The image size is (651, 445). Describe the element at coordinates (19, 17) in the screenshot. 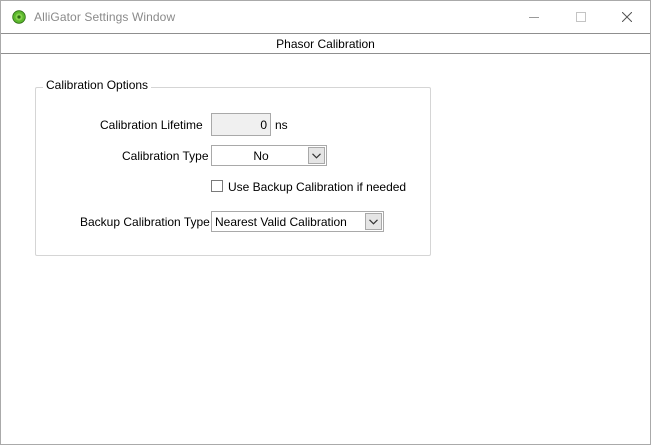

I see `alligator-app-icon` at that location.